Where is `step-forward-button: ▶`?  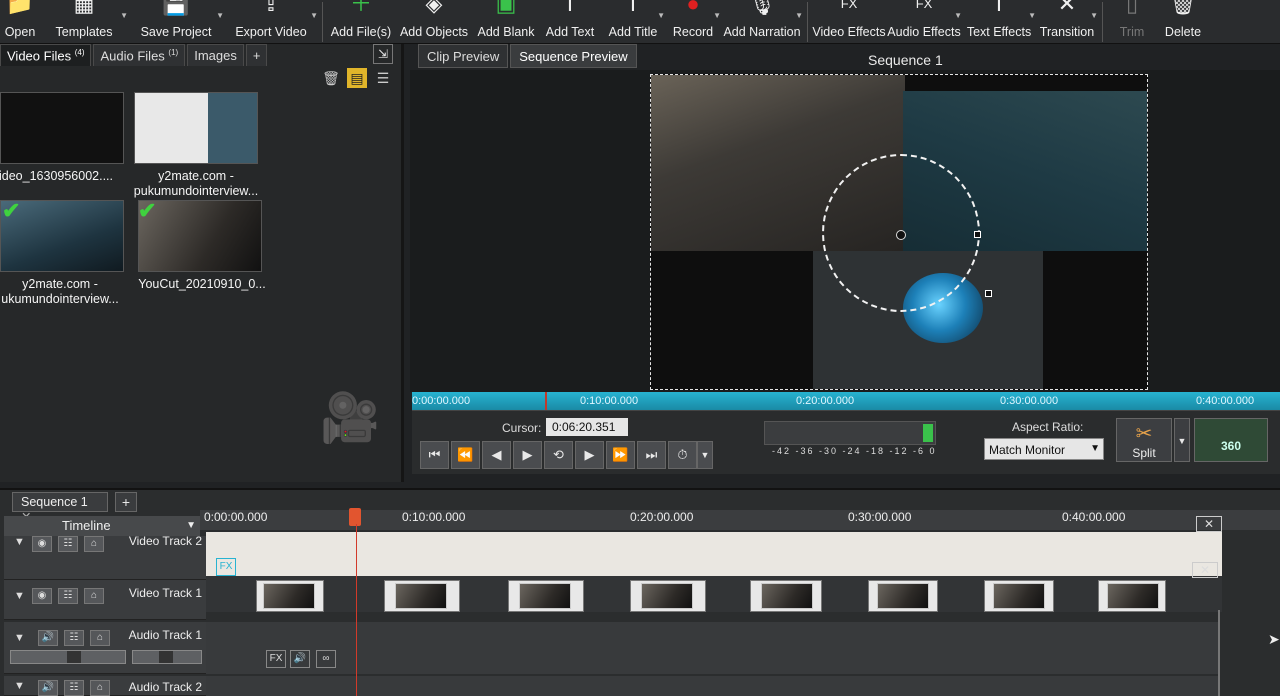
step-forward-button: ▶ is located at coordinates (589, 455).